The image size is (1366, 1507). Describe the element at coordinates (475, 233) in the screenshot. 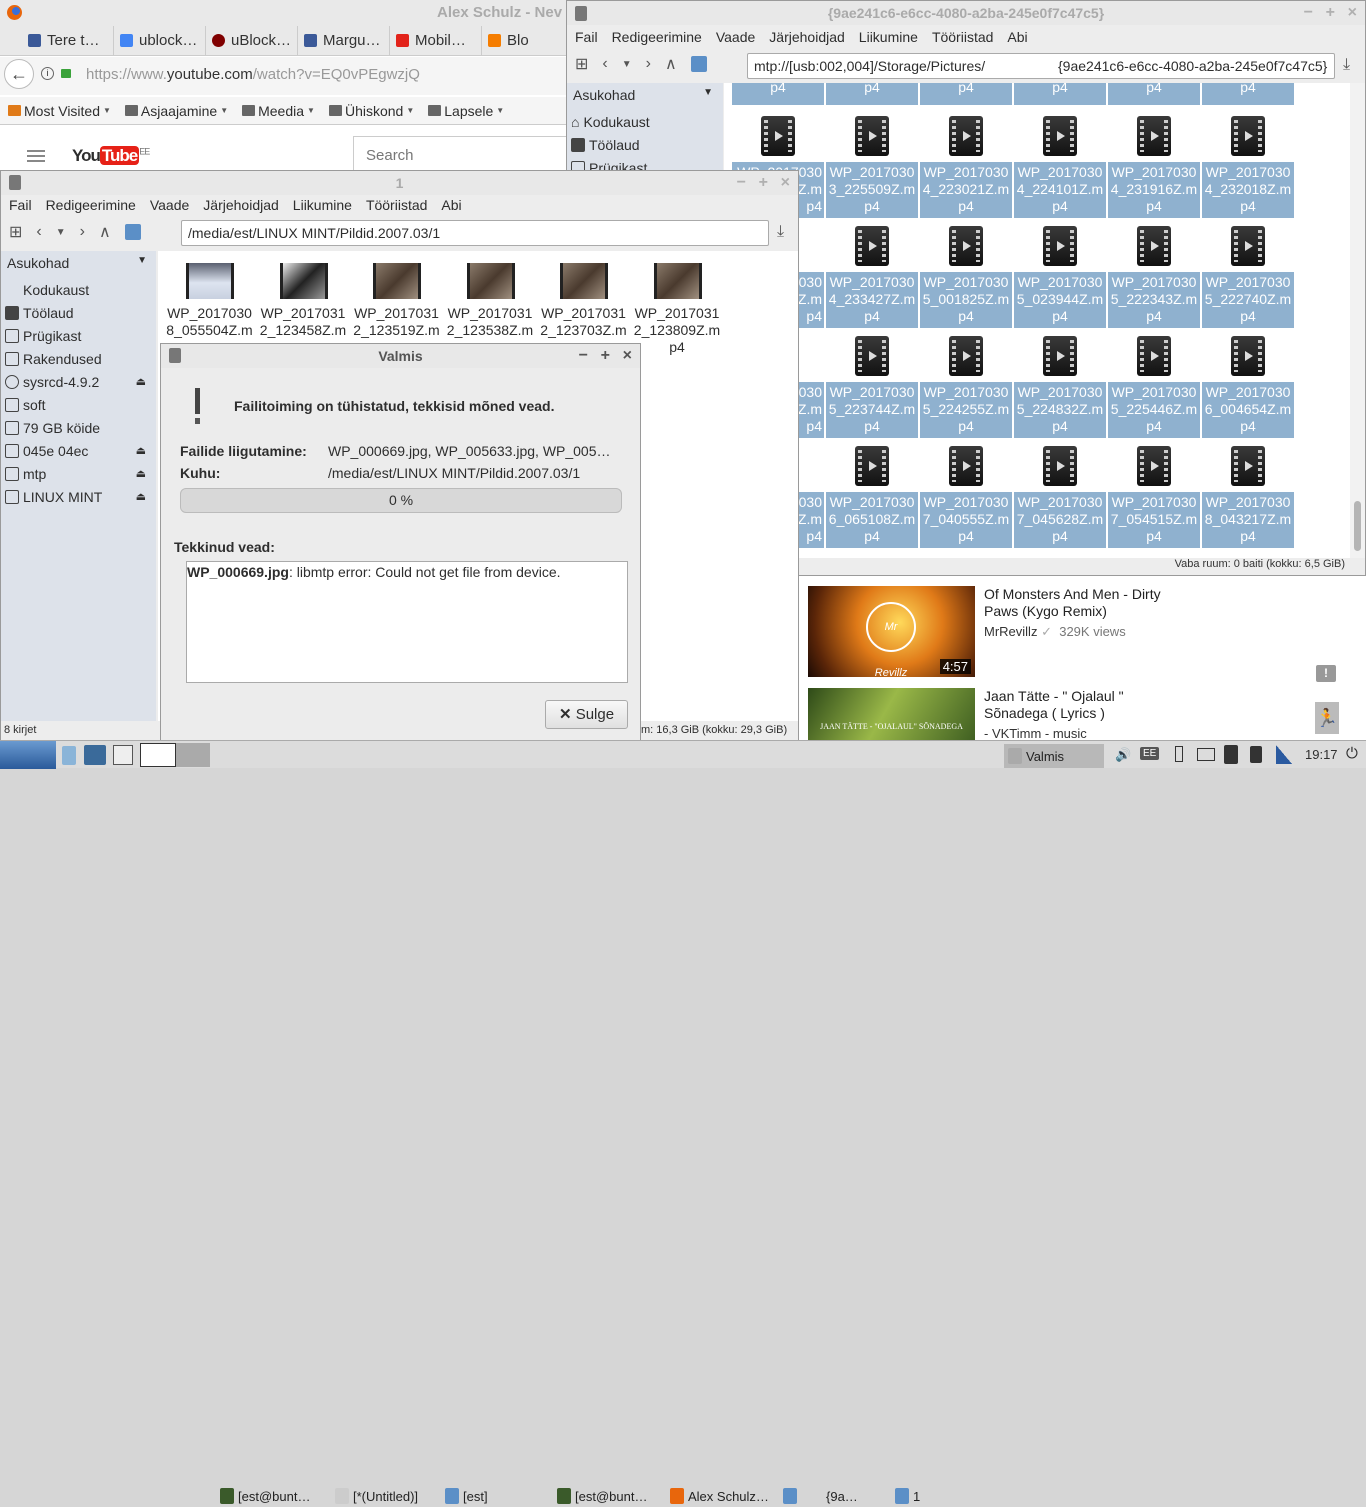

I see `path-field: /media/est/LINUX MINT/Pildid.2007.03/1` at that location.